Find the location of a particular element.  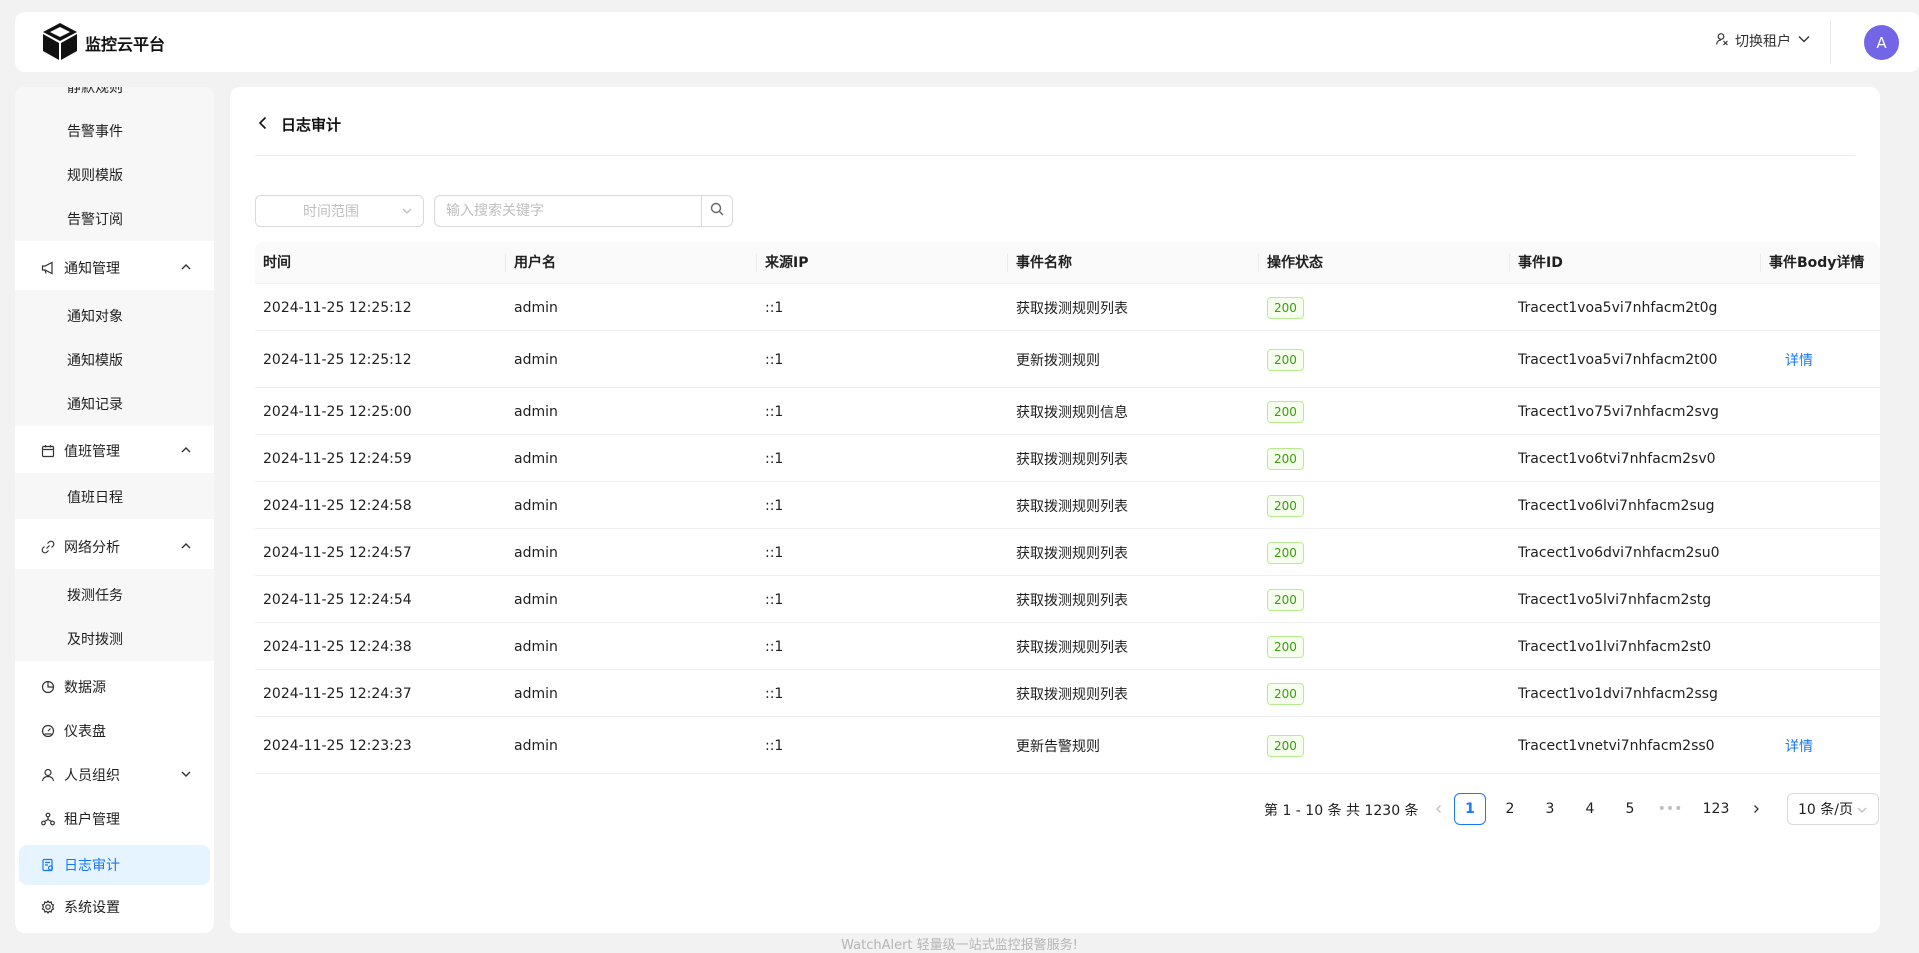

cell-time-text: 2024-11-25 12:24:57 is located at coordinates (337, 552).